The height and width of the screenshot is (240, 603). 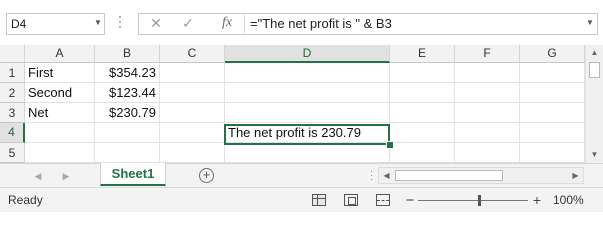 I want to click on horizontal-scrollbar: ◀ ▶, so click(x=481, y=175).